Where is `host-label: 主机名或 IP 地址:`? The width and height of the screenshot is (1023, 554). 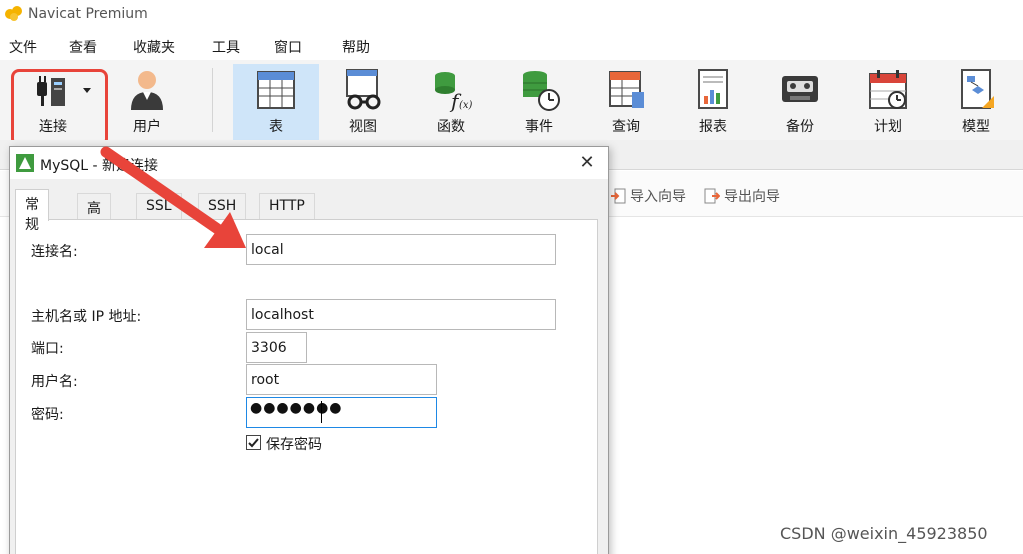 host-label: 主机名或 IP 地址: is located at coordinates (86, 317).